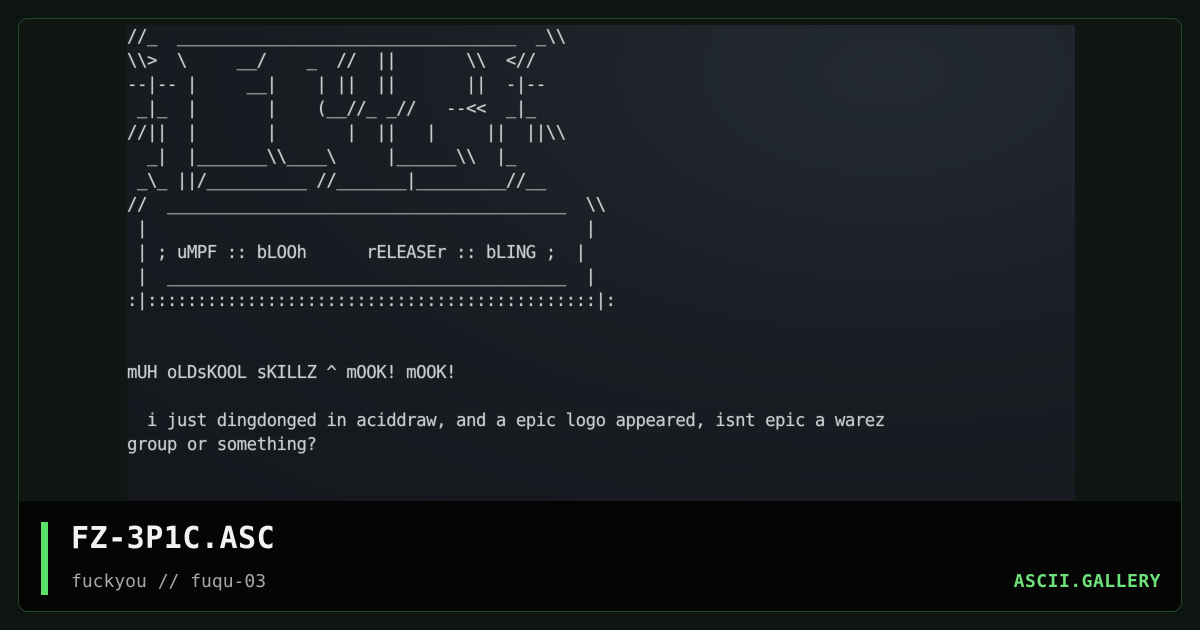 This screenshot has height=630, width=1200. Describe the element at coordinates (331, 61) in the screenshot. I see `ascii-line: \\> \ __/ _ // || \\ <//` at that location.